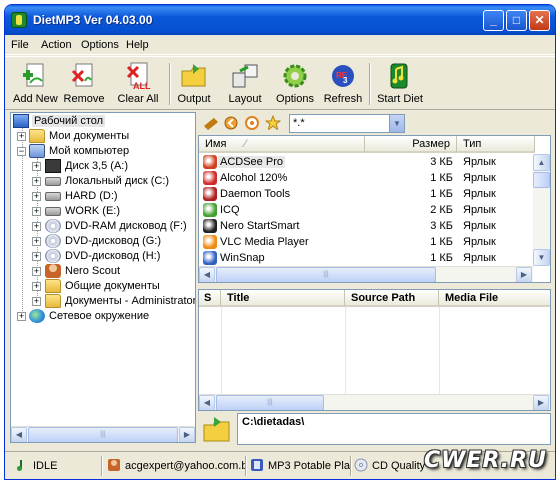  What do you see at coordinates (84, 85) in the screenshot?
I see `remove-button: Remove` at bounding box center [84, 85].